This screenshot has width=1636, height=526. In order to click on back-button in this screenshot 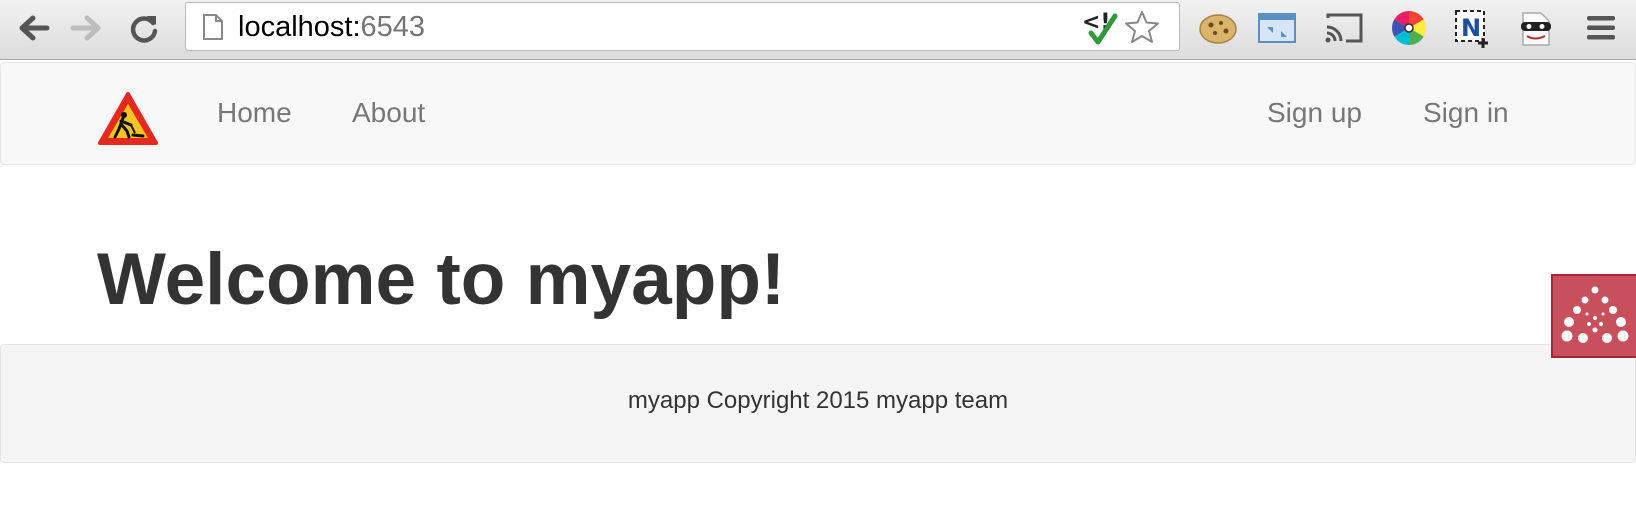, I will do `click(34, 28)`.